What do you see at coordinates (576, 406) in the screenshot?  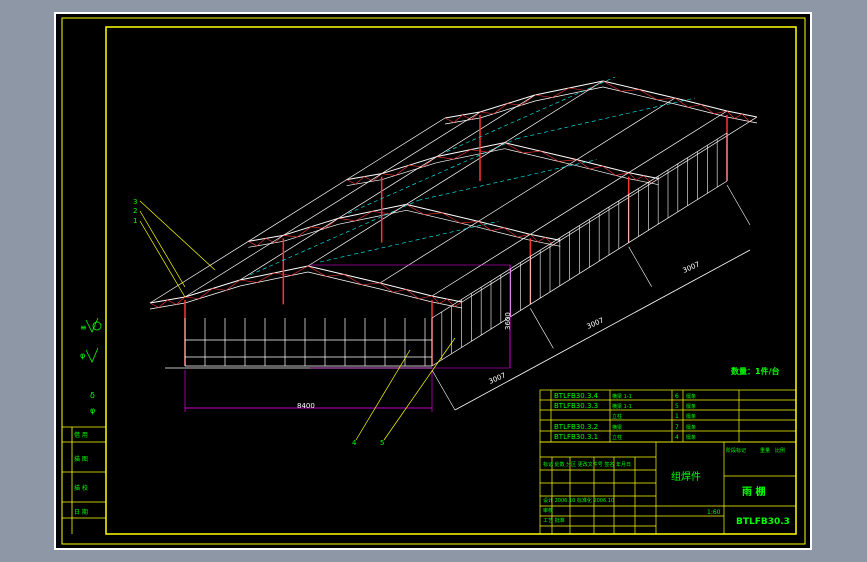 I see `part-code-2: BTLFB30.3.3` at bounding box center [576, 406].